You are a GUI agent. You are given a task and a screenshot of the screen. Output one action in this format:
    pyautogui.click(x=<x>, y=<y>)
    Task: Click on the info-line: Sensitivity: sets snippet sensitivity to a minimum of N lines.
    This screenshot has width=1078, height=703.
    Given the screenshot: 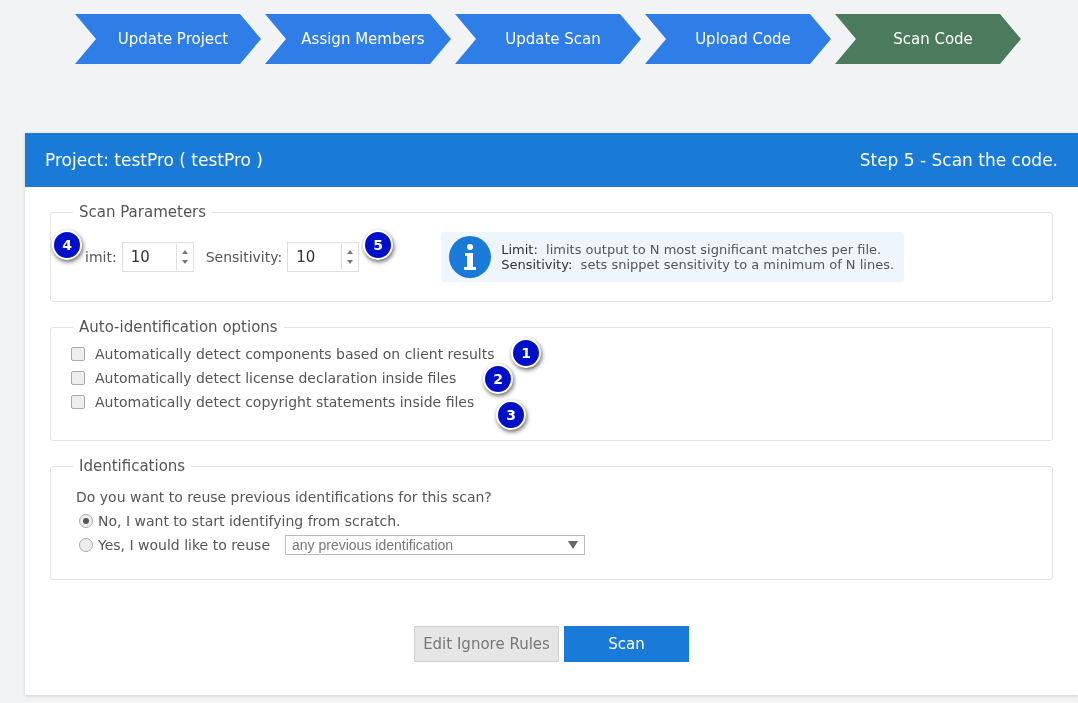 What is the action you would take?
    pyautogui.click(x=698, y=264)
    